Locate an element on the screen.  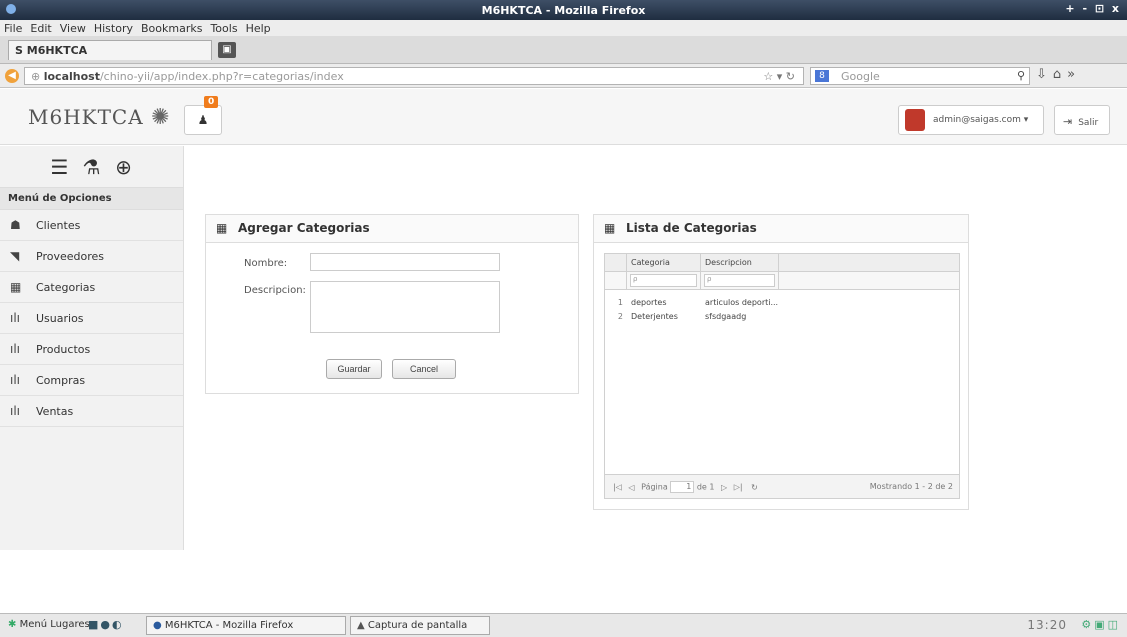
lifebuoy-icon: ⊕ is located at coordinates (124, 167).